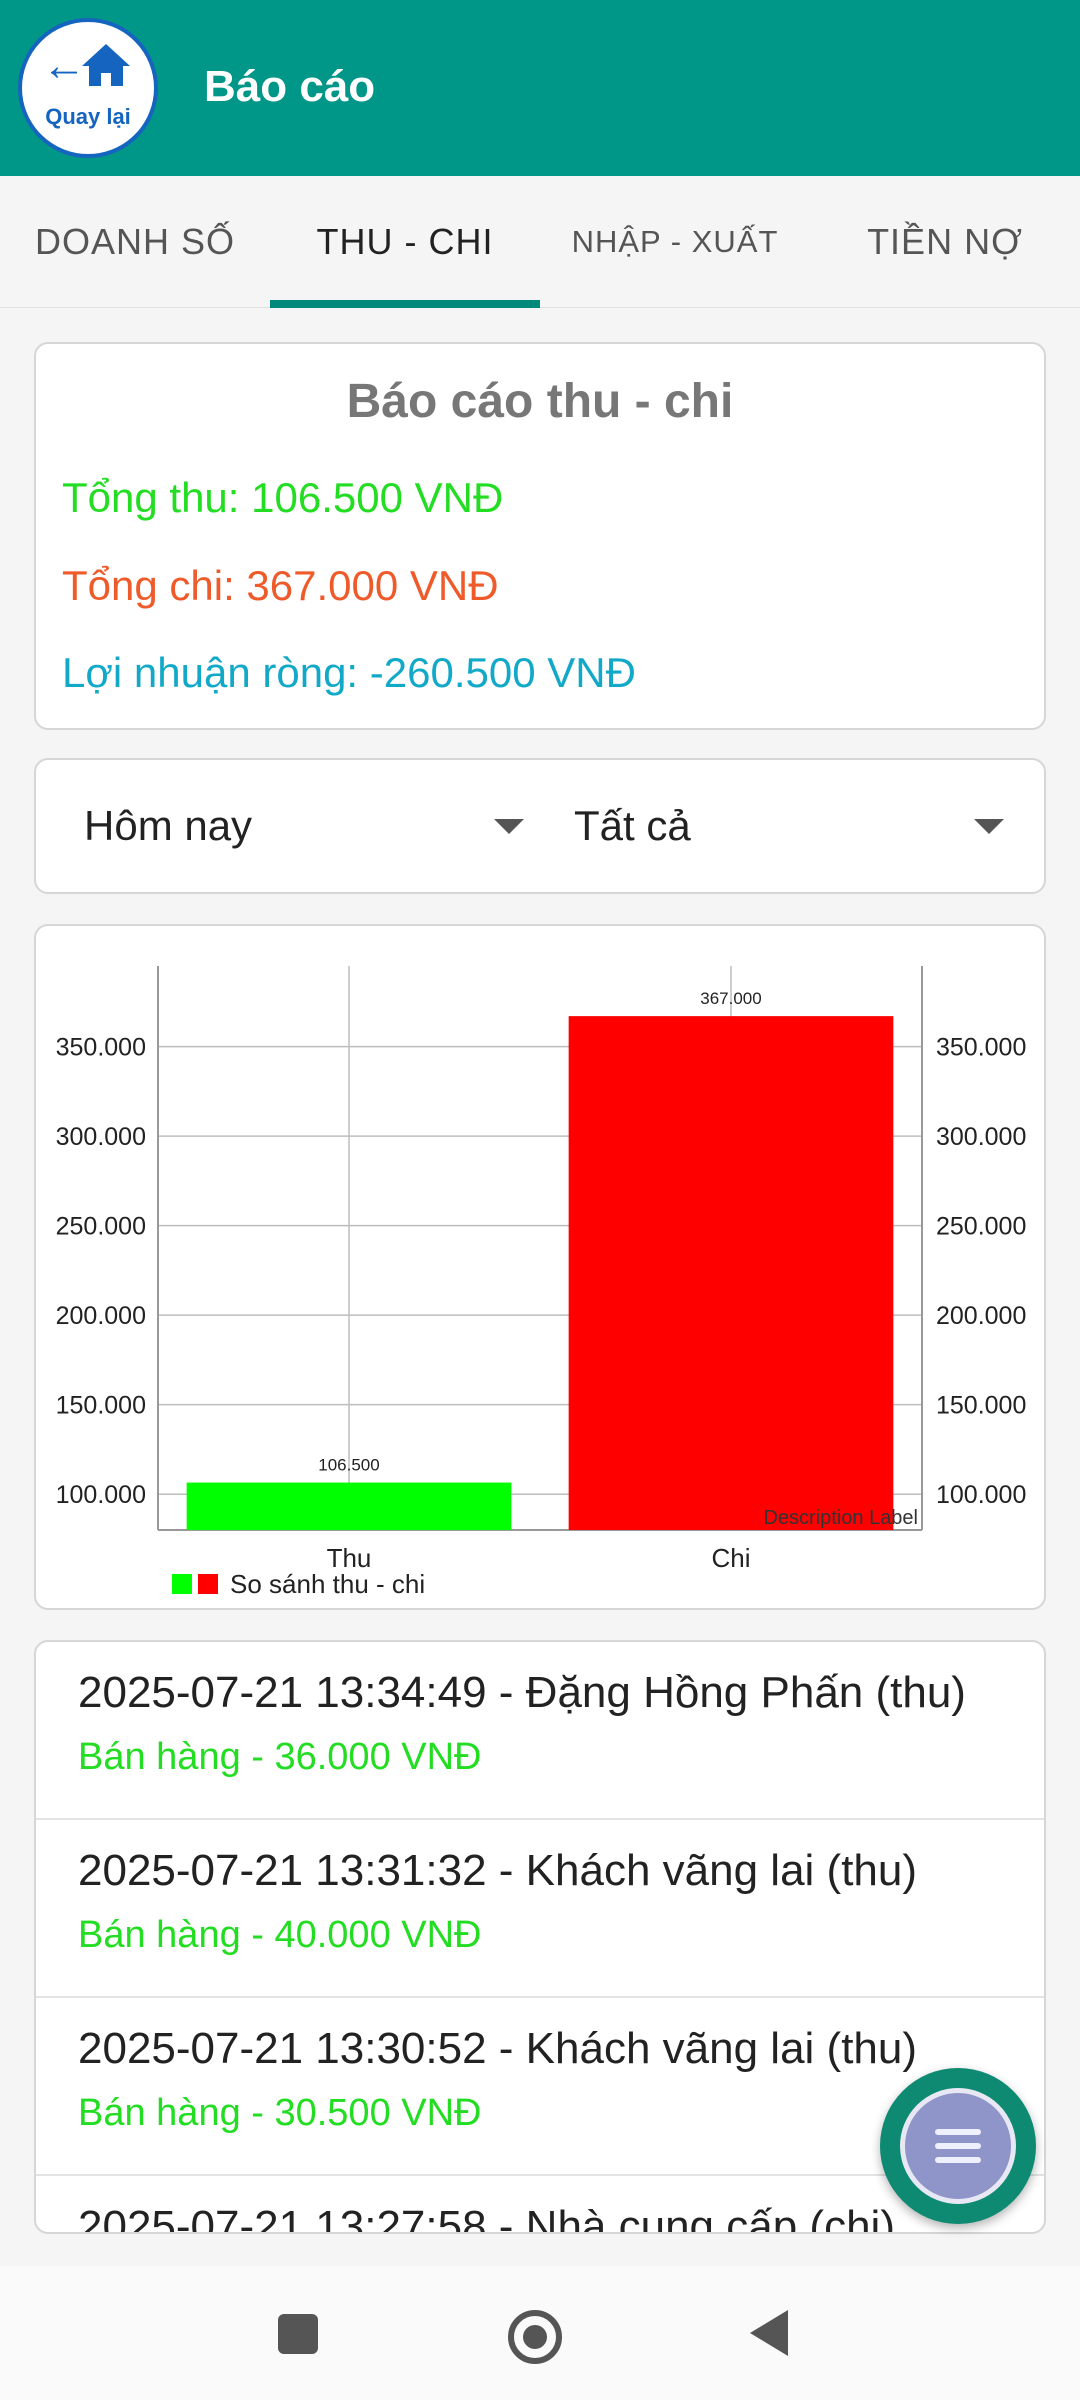  What do you see at coordinates (981, 1048) in the screenshot?
I see `y-tick-label-right: 350.000` at bounding box center [981, 1048].